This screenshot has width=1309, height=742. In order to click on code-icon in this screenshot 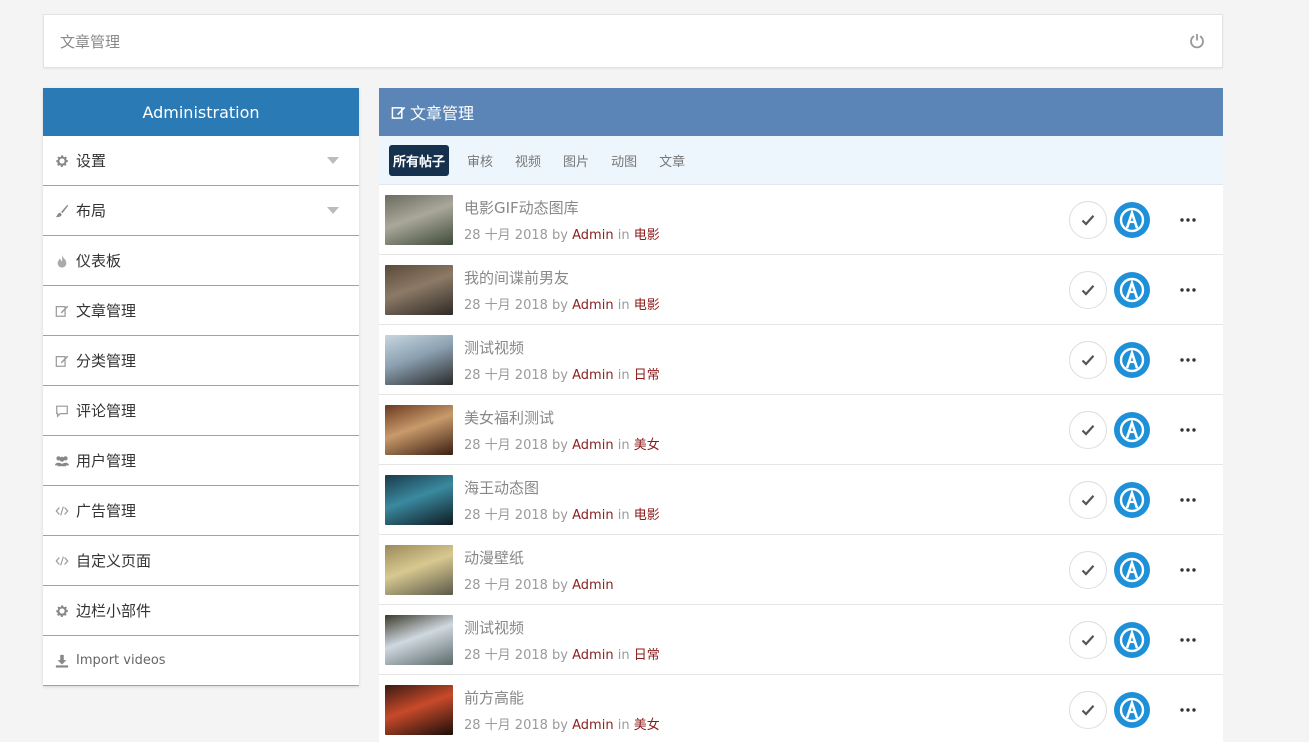, I will do `click(62, 561)`.